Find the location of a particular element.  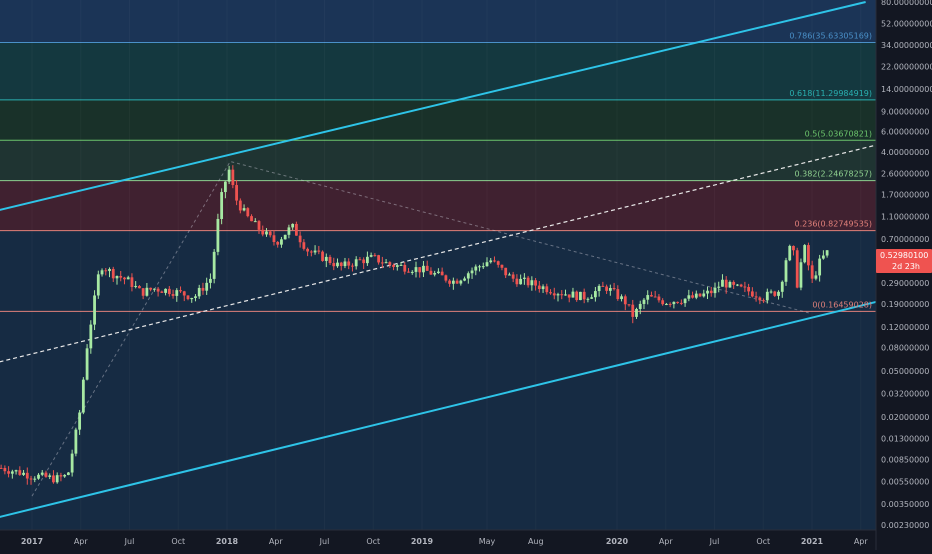

fib-band-0.786 is located at coordinates (438, 21).